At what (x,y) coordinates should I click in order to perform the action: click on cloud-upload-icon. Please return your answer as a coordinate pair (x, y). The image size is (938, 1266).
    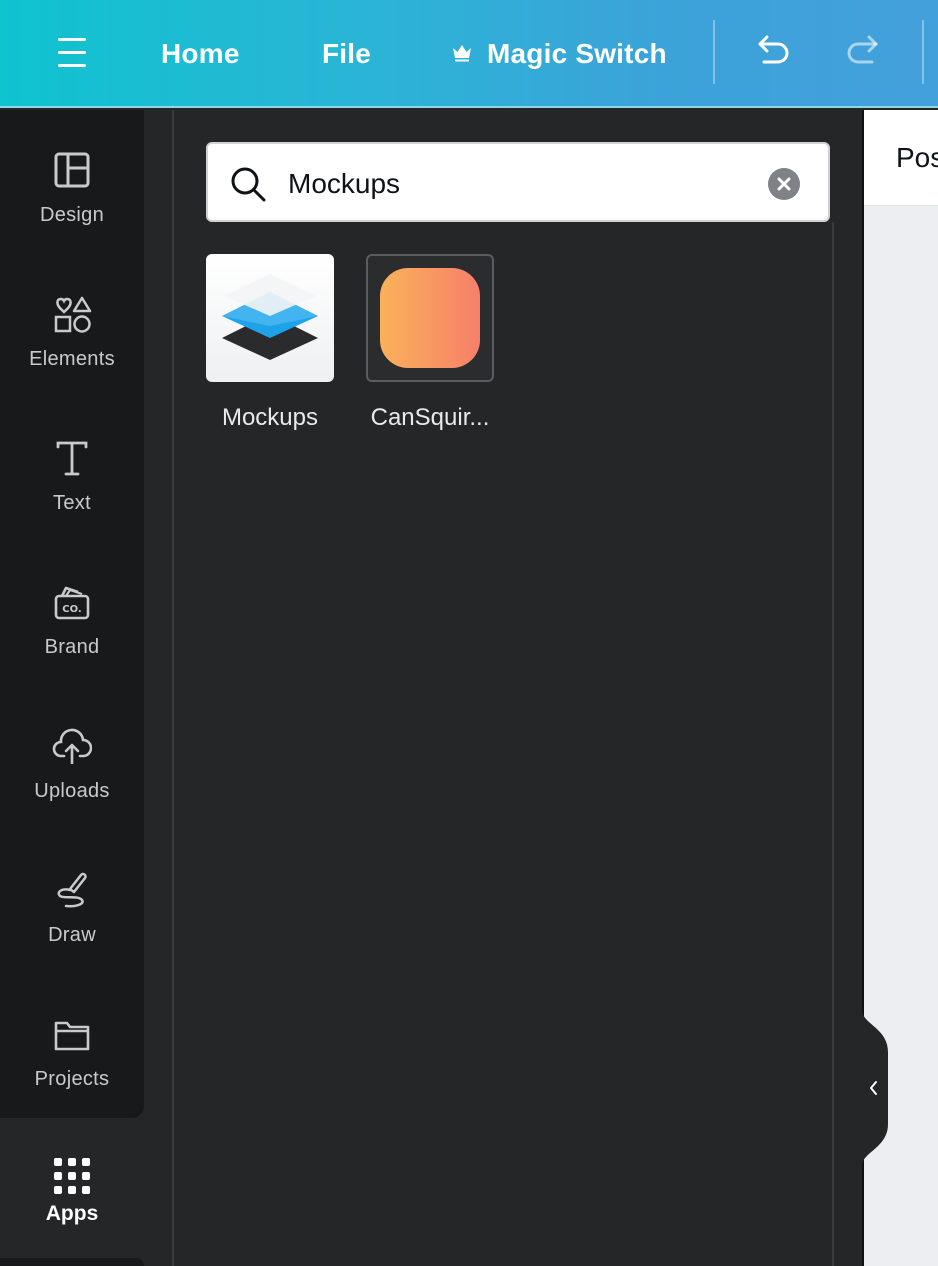
    Looking at the image, I should click on (72, 746).